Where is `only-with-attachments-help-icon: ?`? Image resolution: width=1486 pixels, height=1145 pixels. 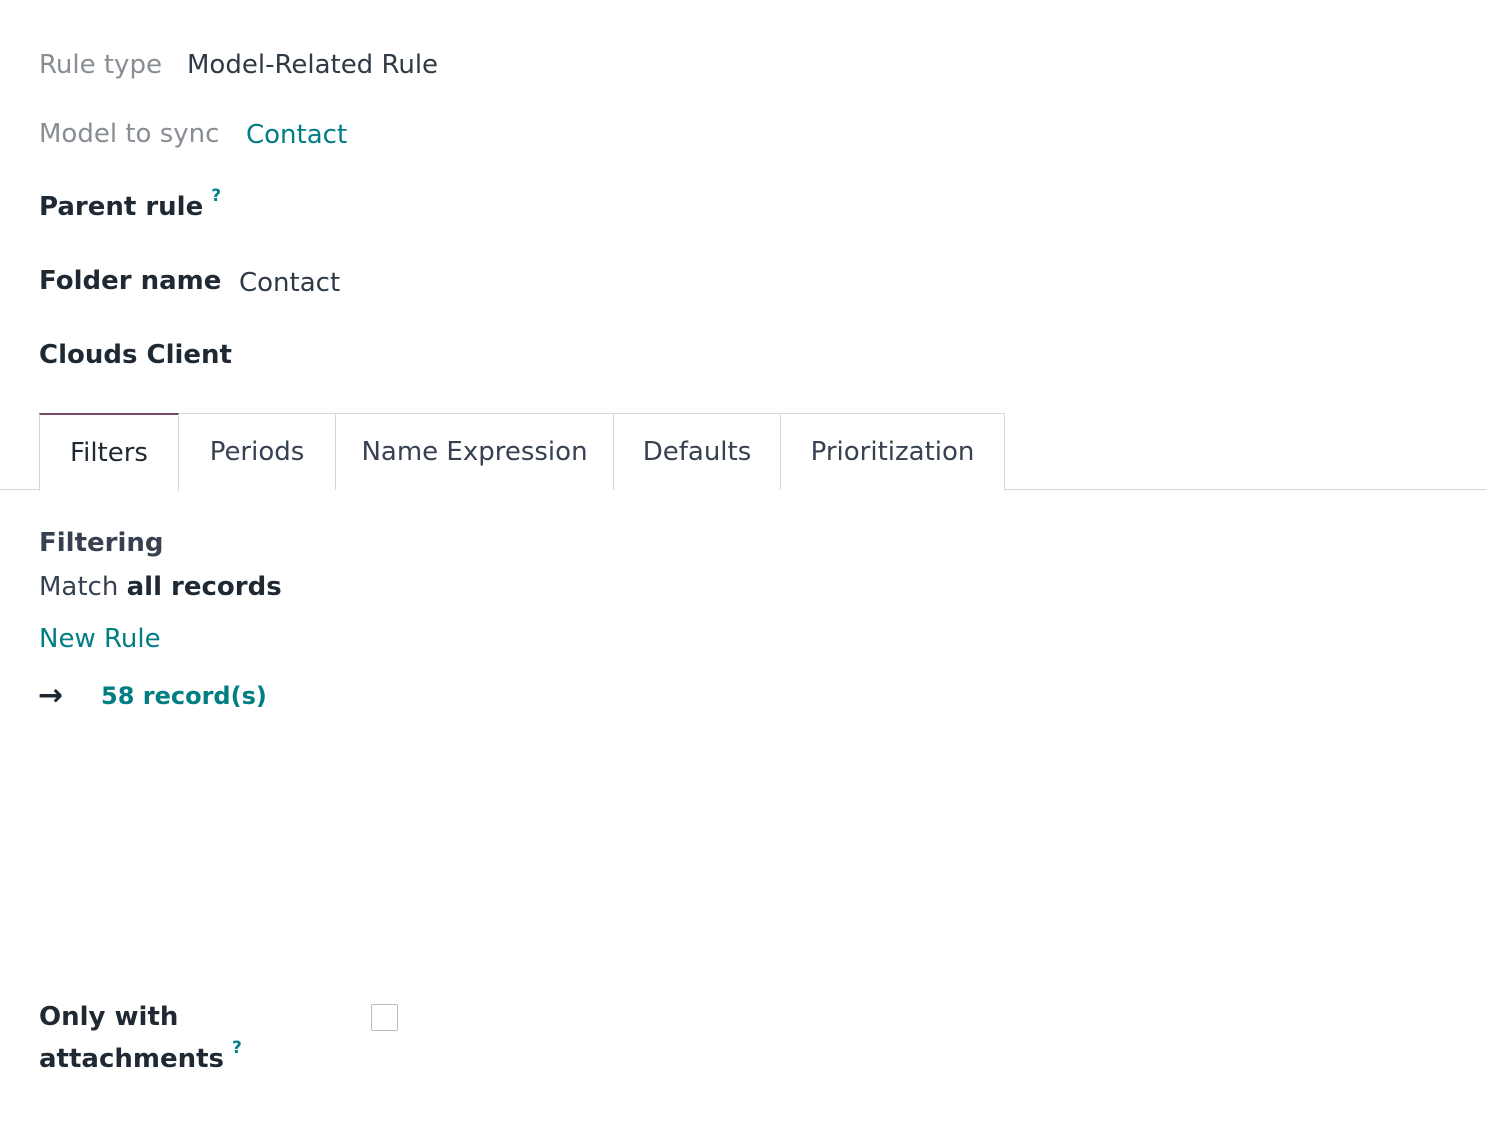
only-with-attachments-help-icon: ? is located at coordinates (237, 1048).